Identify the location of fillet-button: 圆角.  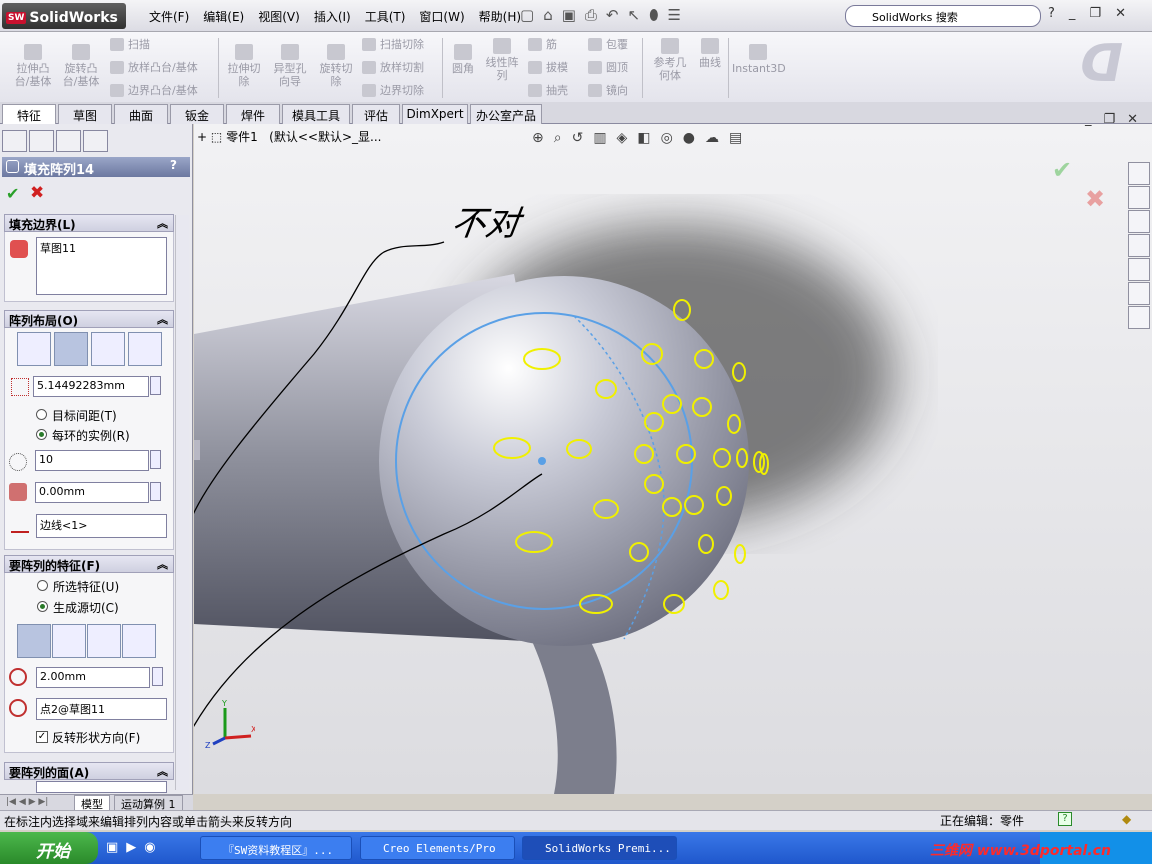
(463, 59).